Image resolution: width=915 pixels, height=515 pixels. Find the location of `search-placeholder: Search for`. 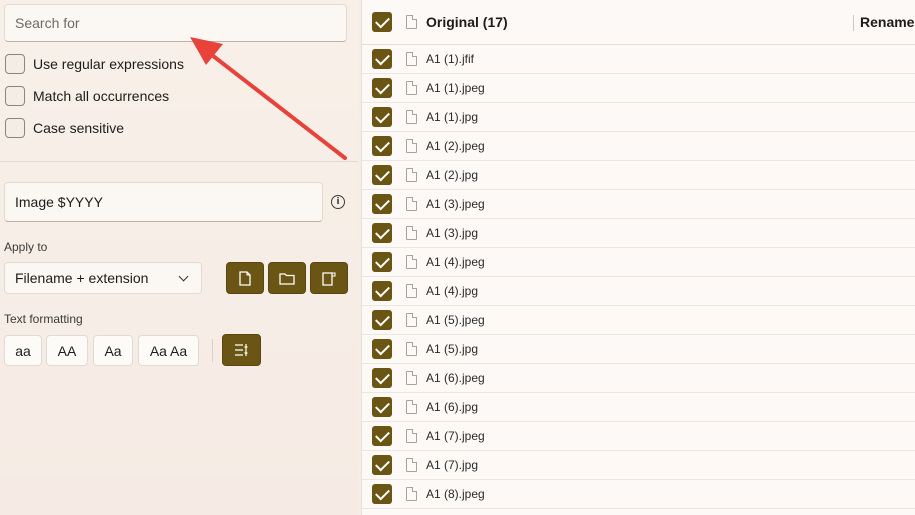

search-placeholder: Search for is located at coordinates (47, 23).